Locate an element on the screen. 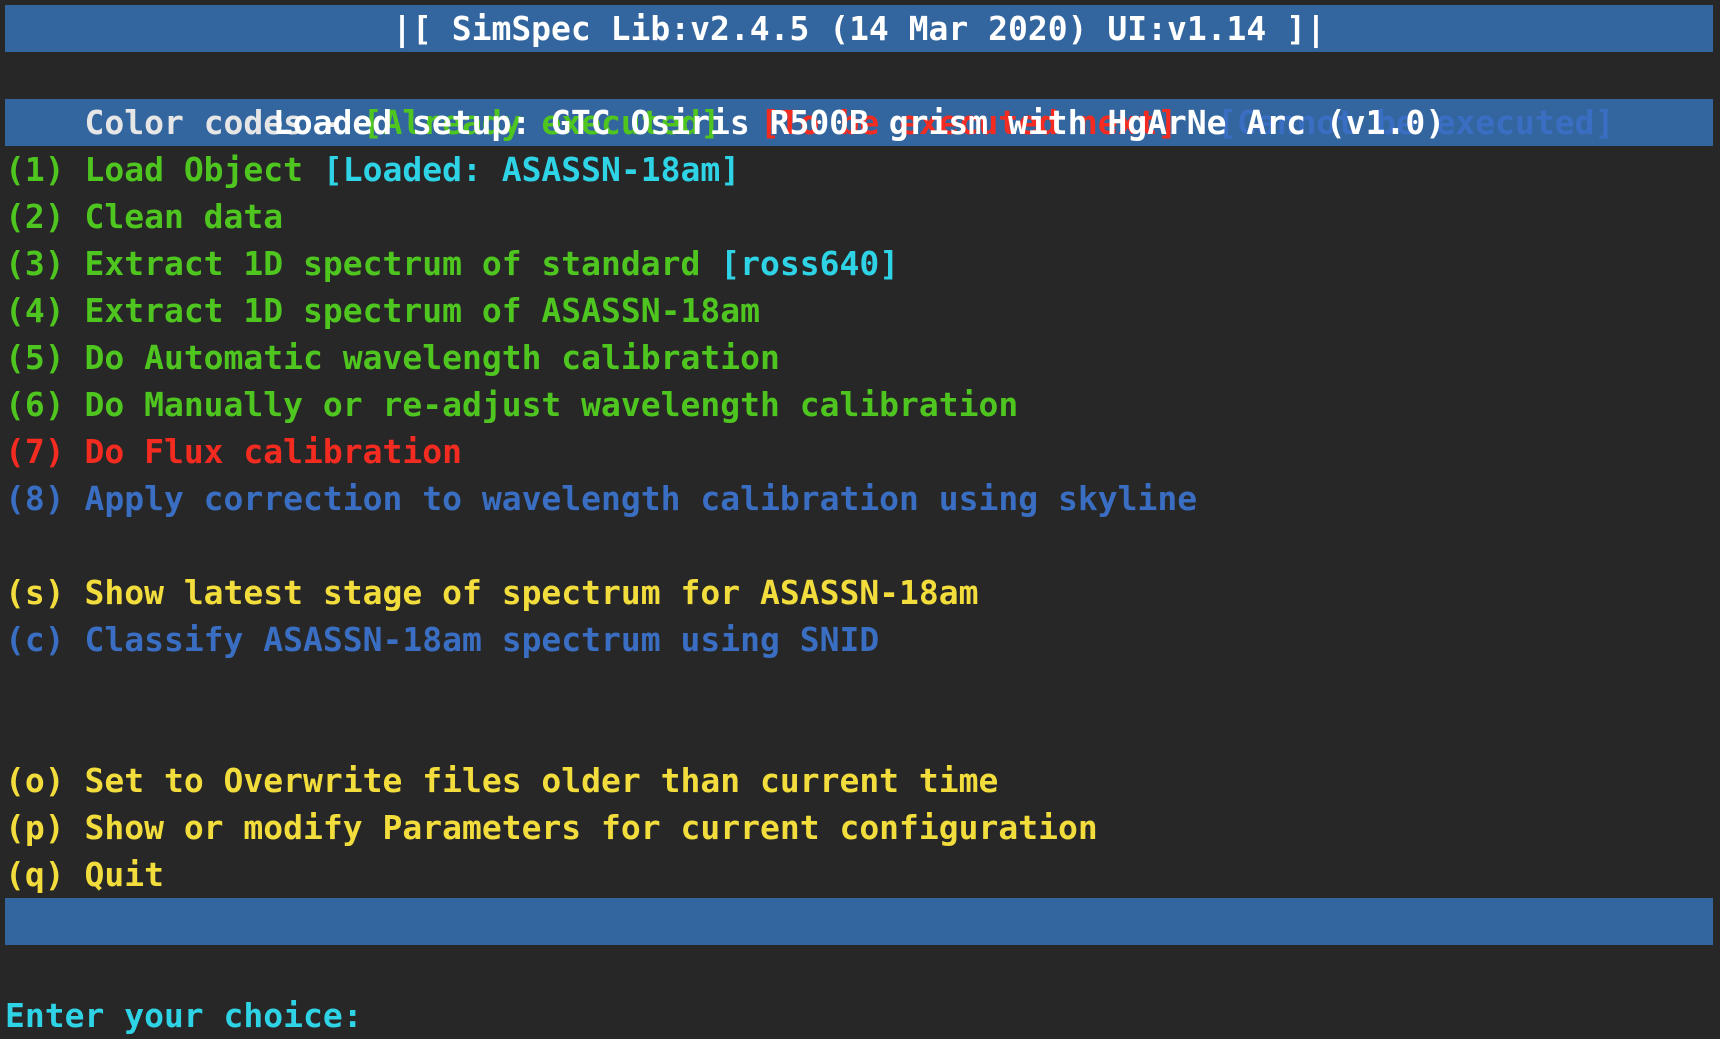  menu-item-3-key: (3) is located at coordinates (35, 263).